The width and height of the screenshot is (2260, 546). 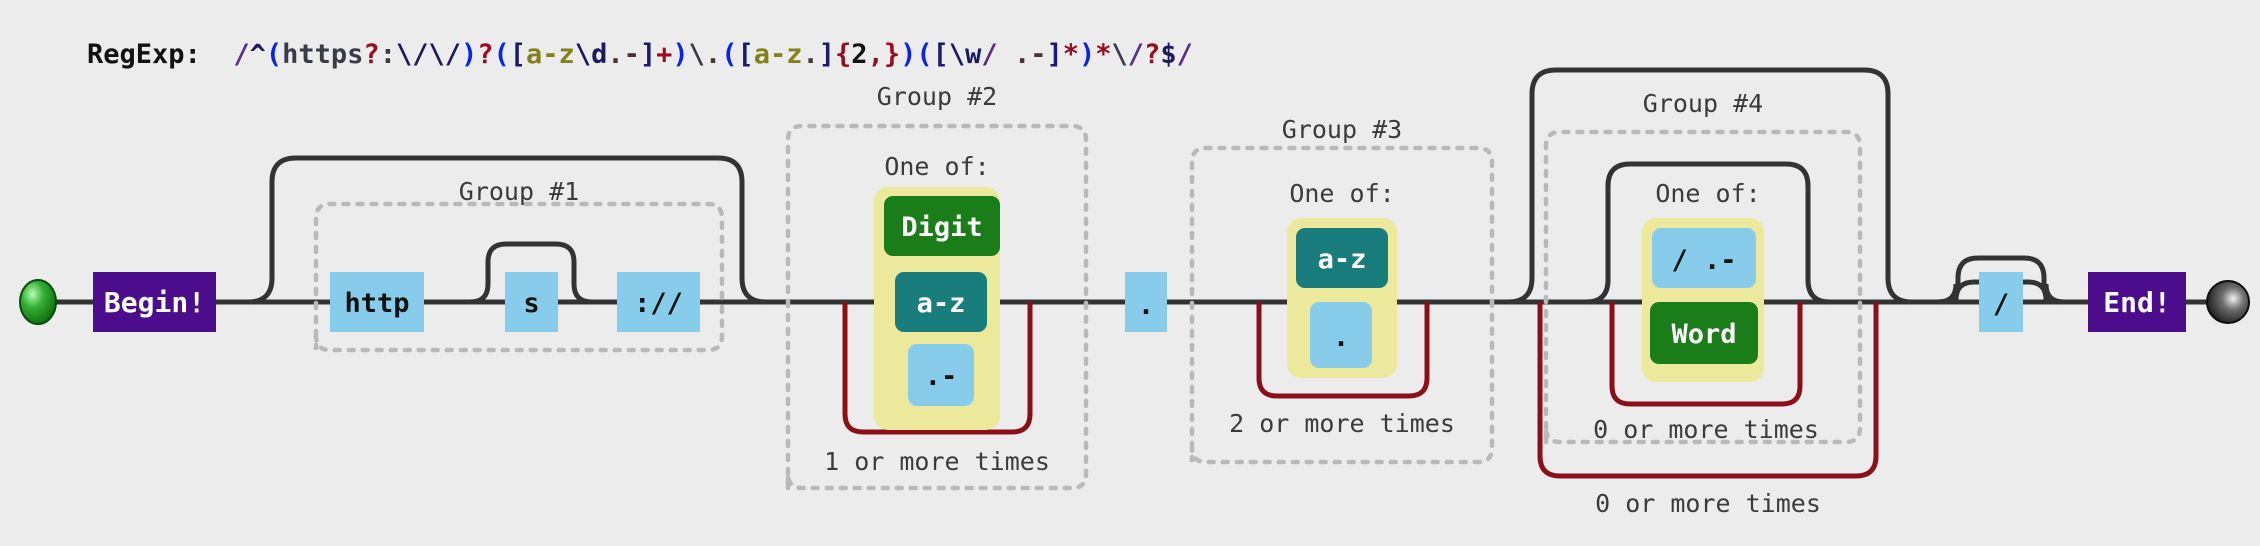 What do you see at coordinates (1707, 193) in the screenshot?
I see `group4-one-of-label: One of:` at bounding box center [1707, 193].